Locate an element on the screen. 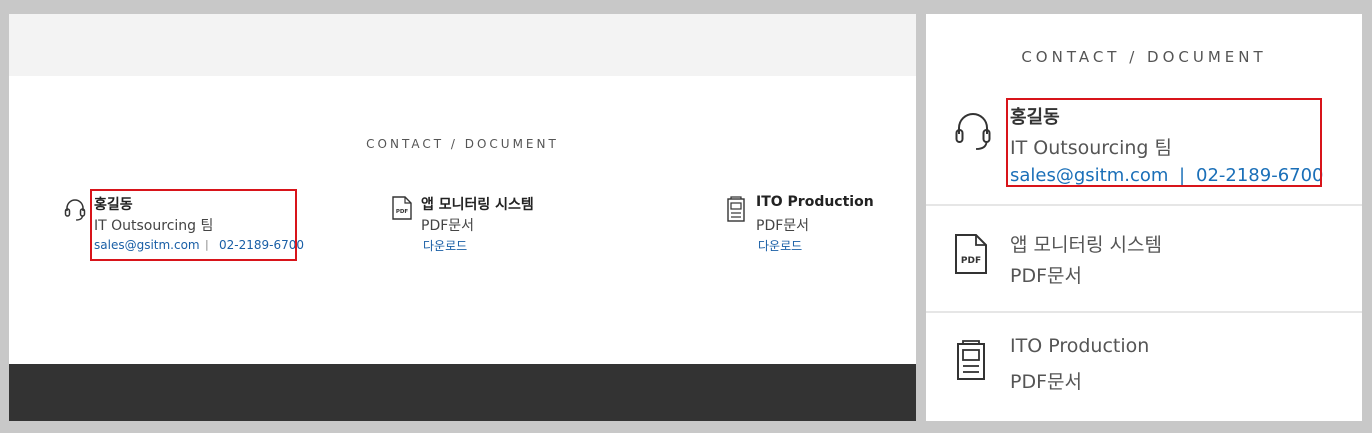 The height and width of the screenshot is (433, 1372). document-item: ITO Production PDF문서 다운로드 is located at coordinates (818, 227).